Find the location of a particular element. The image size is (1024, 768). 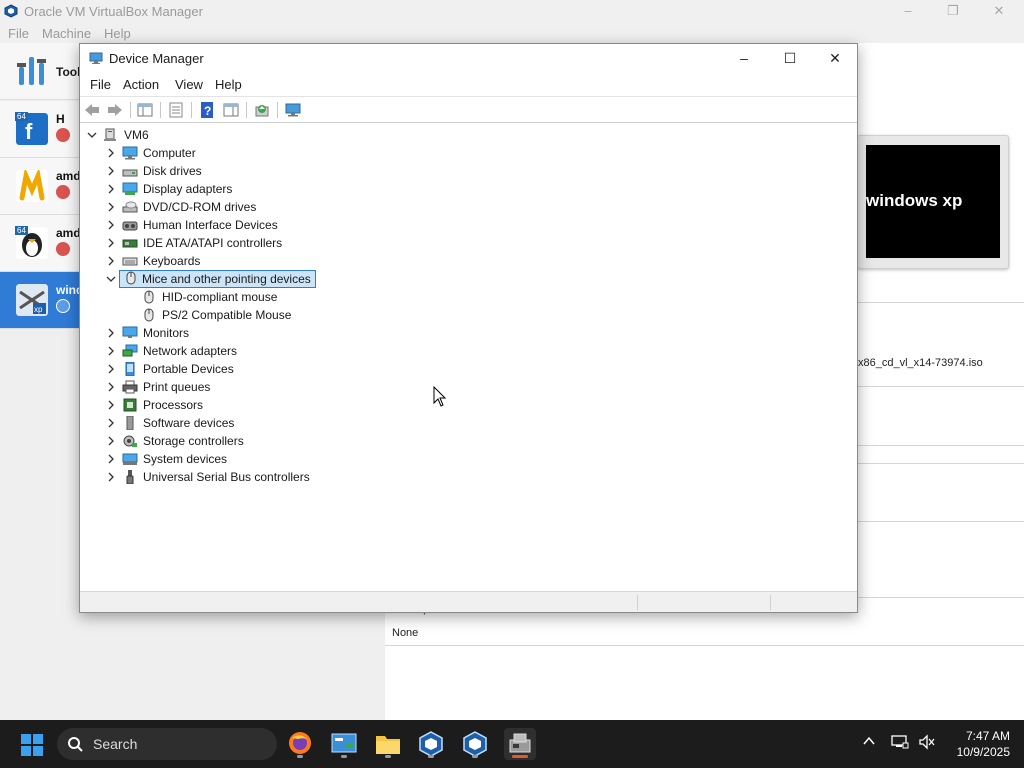

update-driver-icon is located at coordinates (262, 110).